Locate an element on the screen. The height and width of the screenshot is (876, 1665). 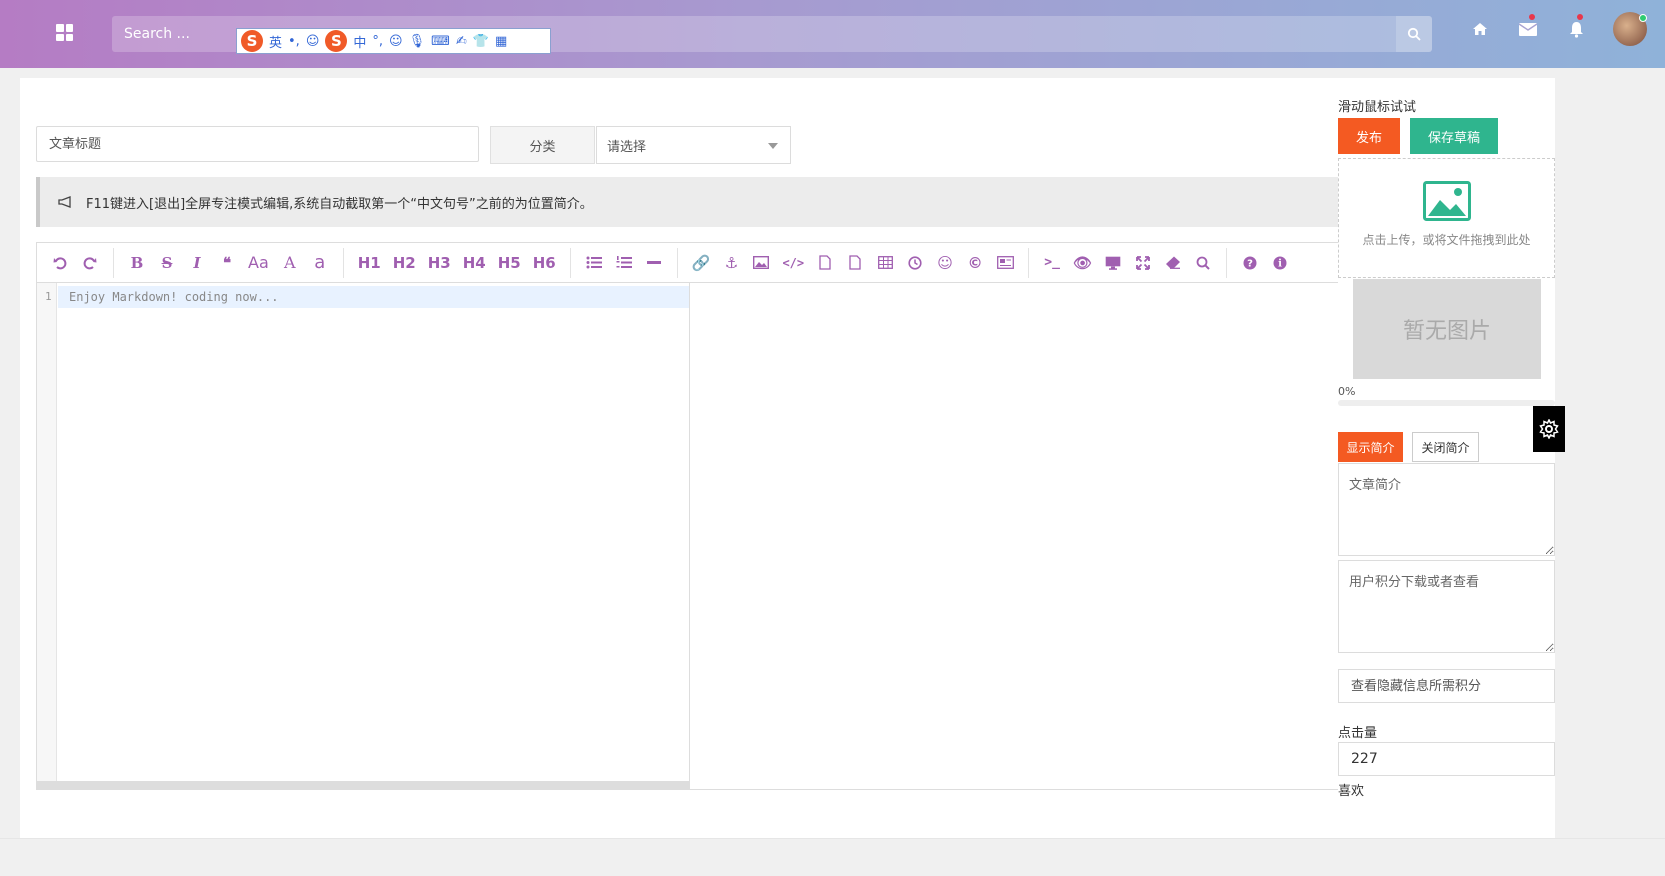
hidden-points-input is located at coordinates (1446, 686).